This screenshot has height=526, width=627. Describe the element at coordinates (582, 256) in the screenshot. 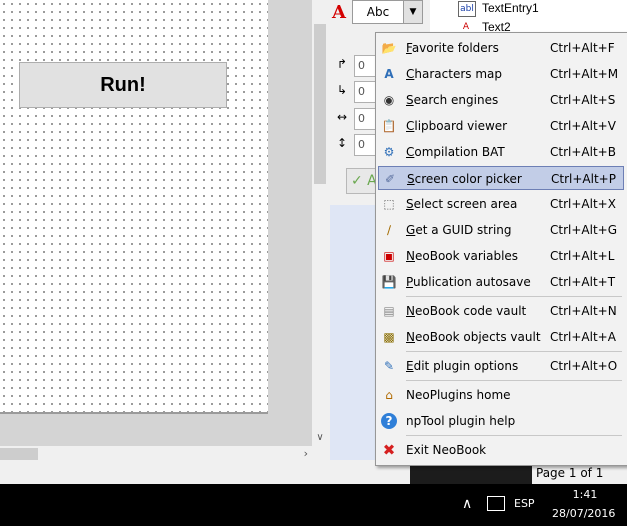

I see `menu-item-shortcut: Ctrl+Alt+L` at that location.